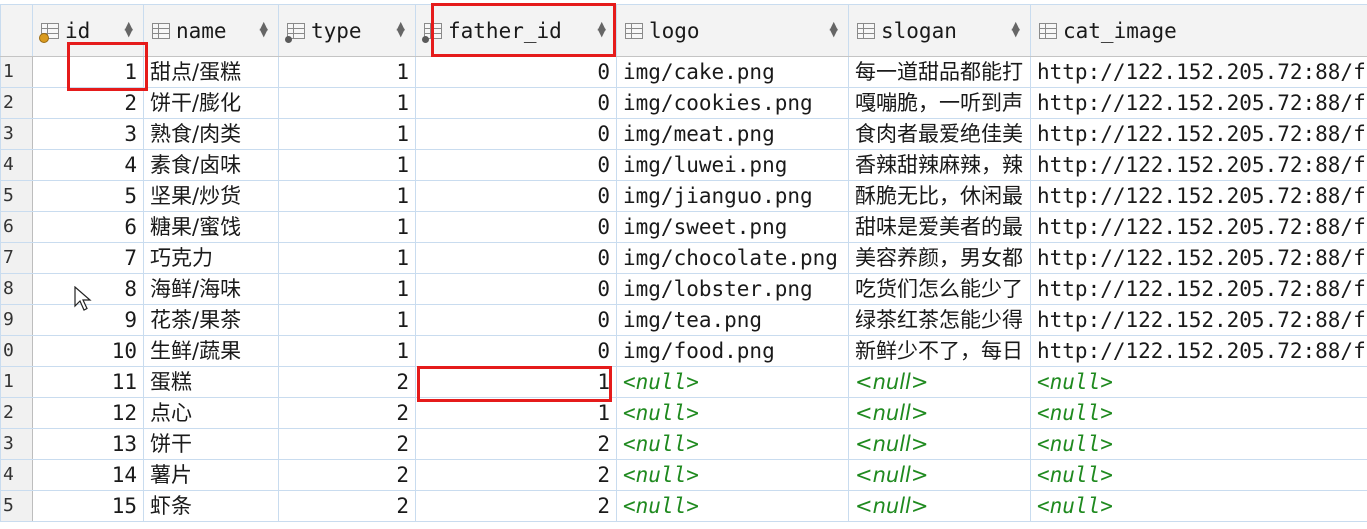  I want to click on cell-id: 15, so click(88, 506).